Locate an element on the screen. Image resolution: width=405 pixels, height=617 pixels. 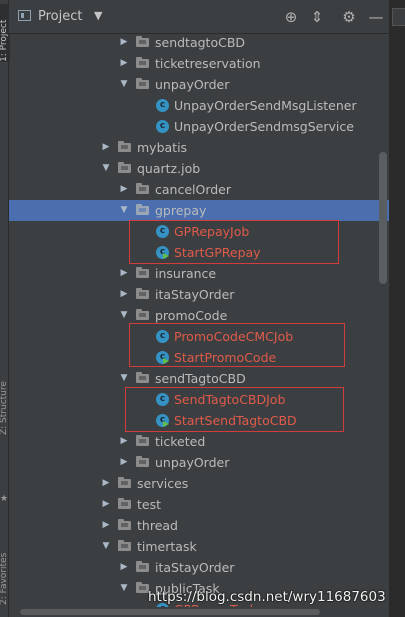
tree-folder-row: ▶ test is located at coordinates (199, 504).